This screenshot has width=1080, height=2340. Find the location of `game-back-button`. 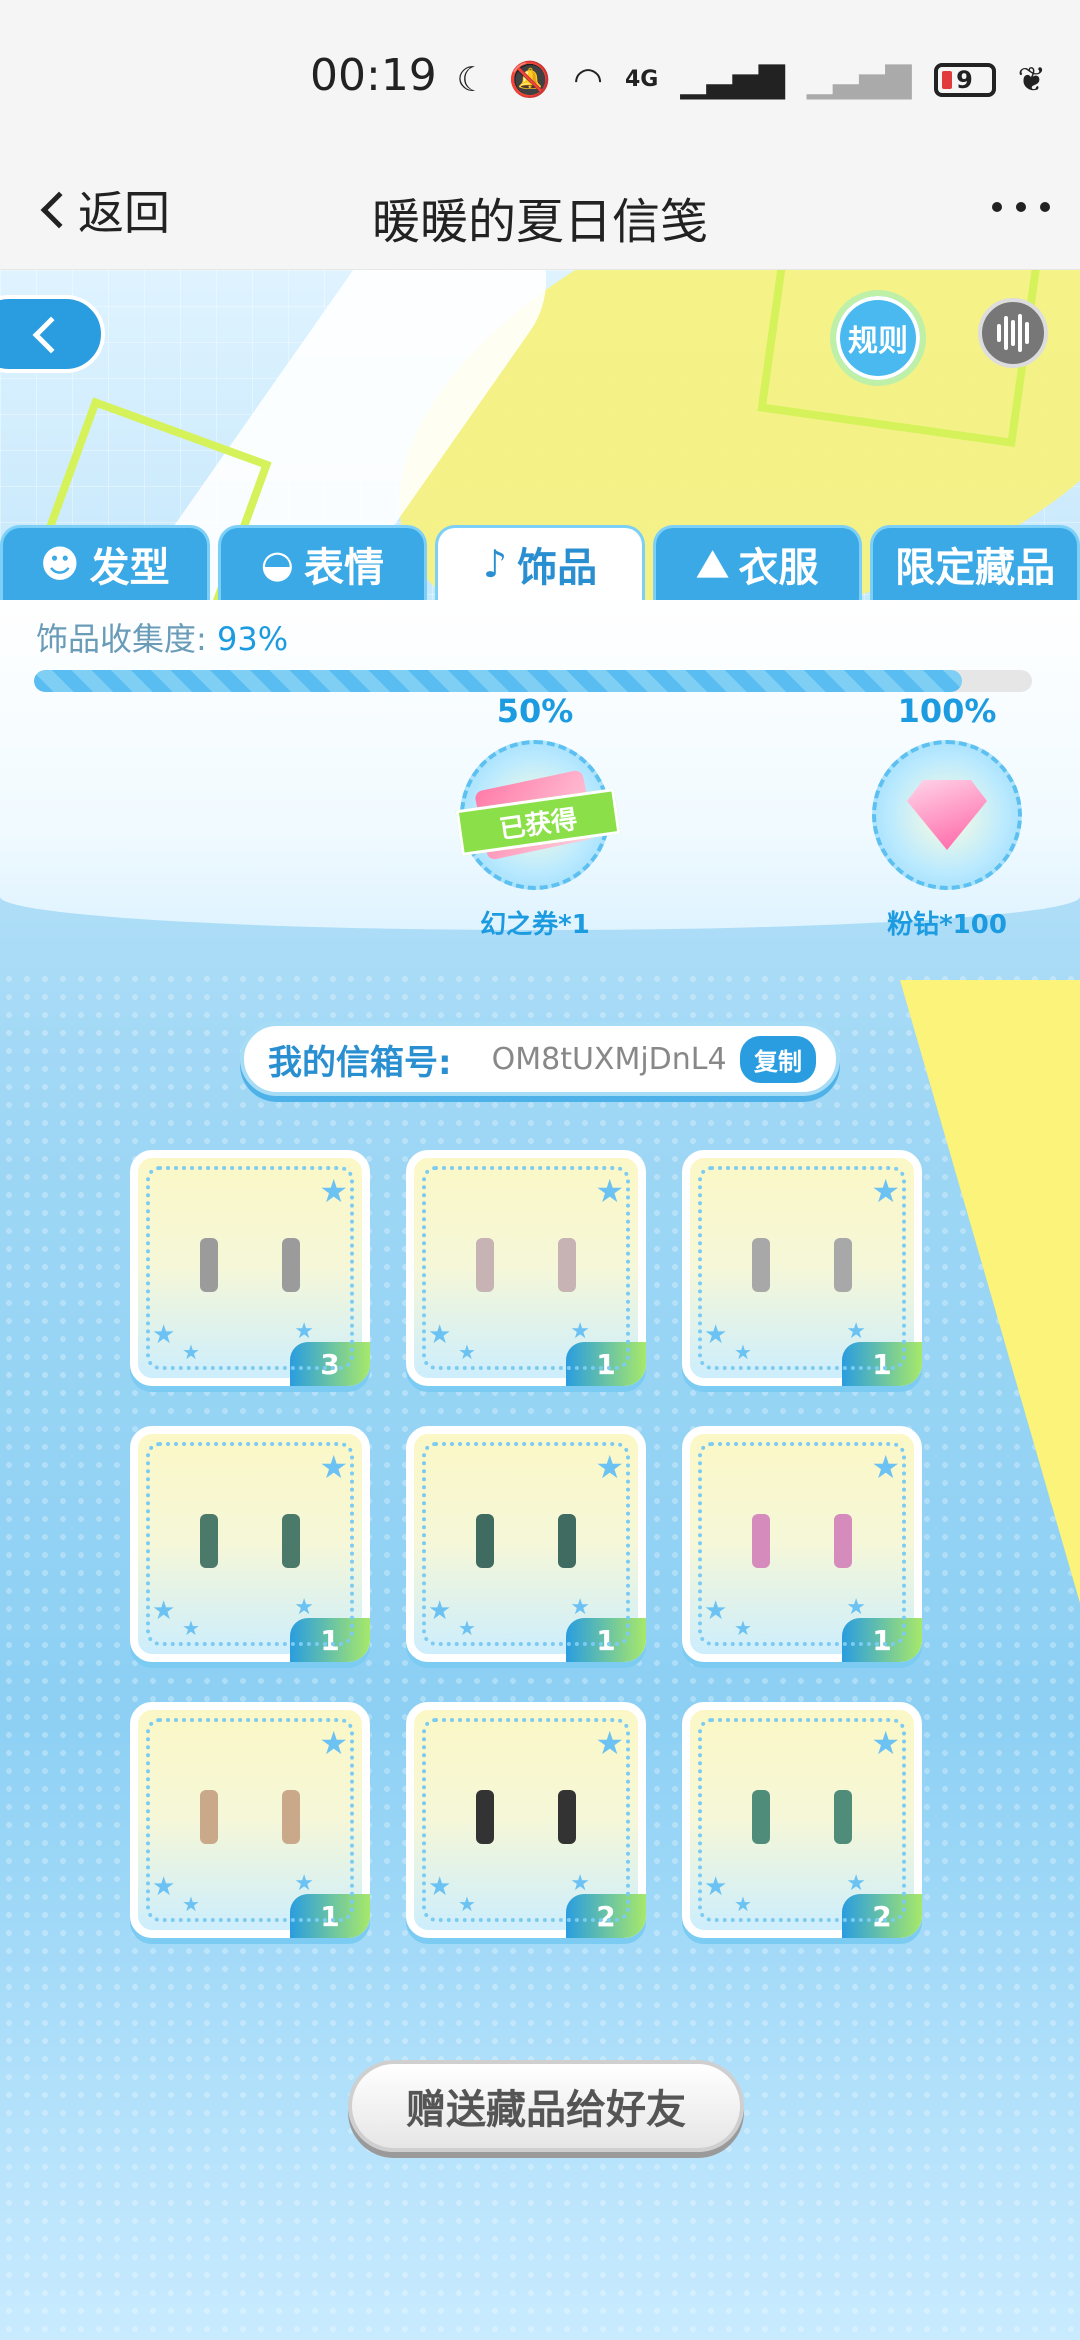

game-back-button is located at coordinates (52, 334).